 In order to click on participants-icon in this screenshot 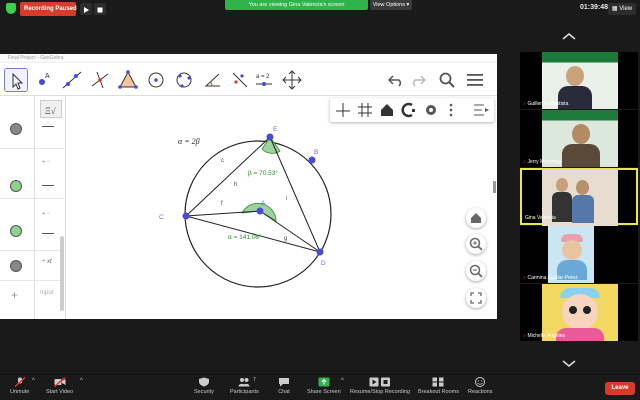, I will do `click(244, 382)`.